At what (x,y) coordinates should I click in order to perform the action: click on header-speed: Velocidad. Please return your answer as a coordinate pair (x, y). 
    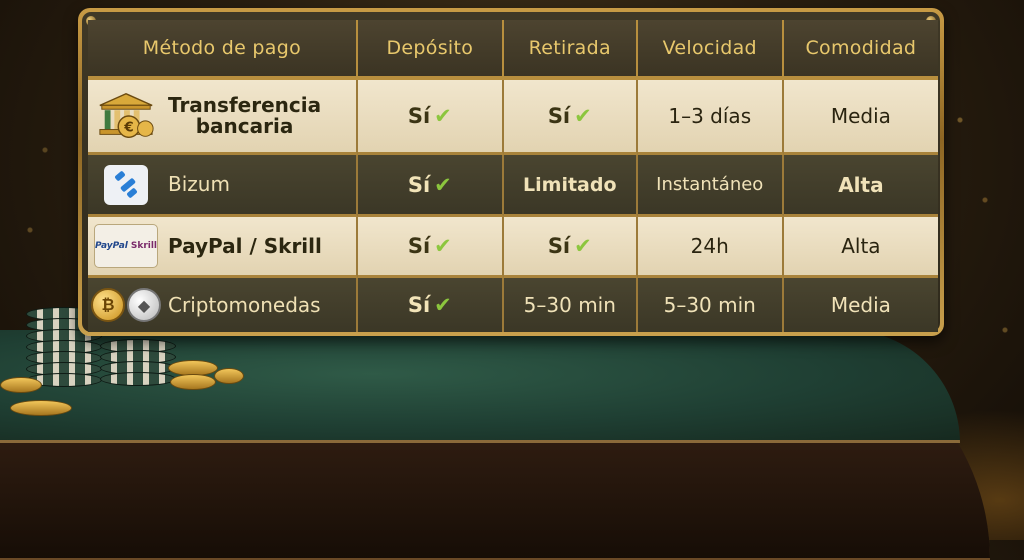
    Looking at the image, I should click on (710, 50).